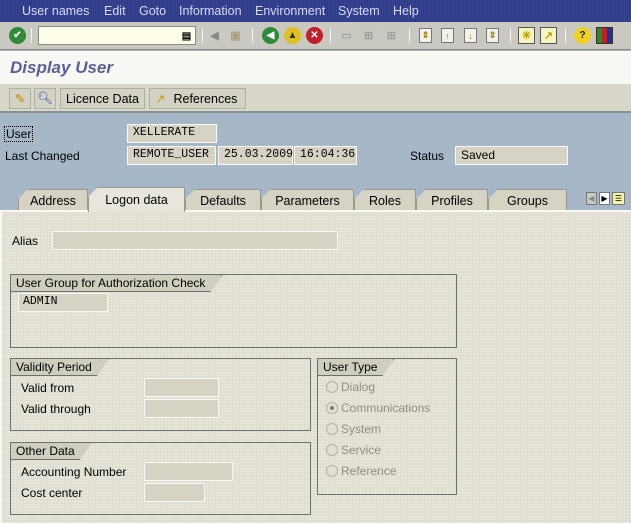 The image size is (631, 523). I want to click on tab-roles: Roles, so click(385, 200).